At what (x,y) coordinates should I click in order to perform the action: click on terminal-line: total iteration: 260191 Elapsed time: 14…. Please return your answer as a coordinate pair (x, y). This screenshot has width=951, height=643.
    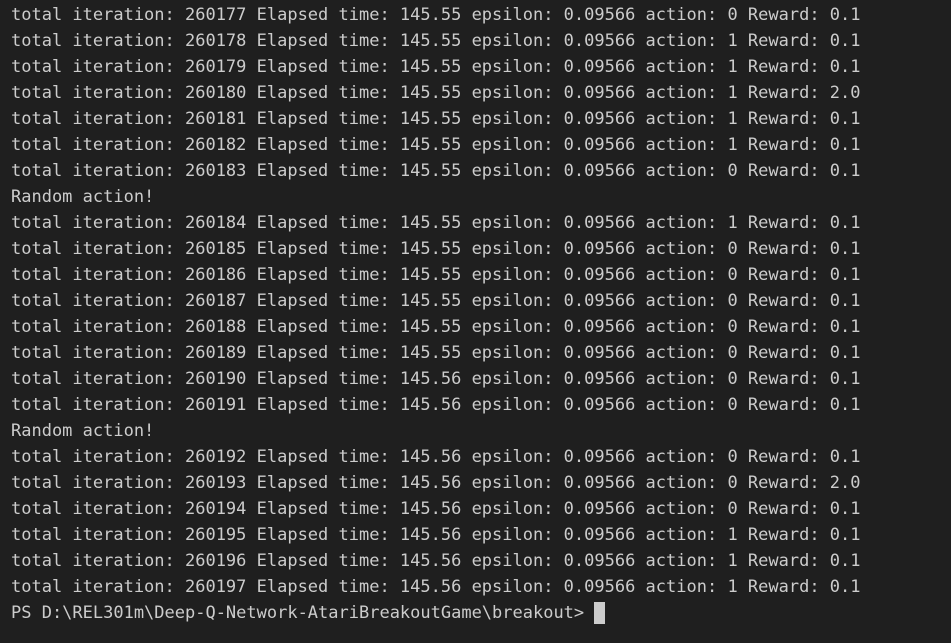
    Looking at the image, I should click on (436, 405).